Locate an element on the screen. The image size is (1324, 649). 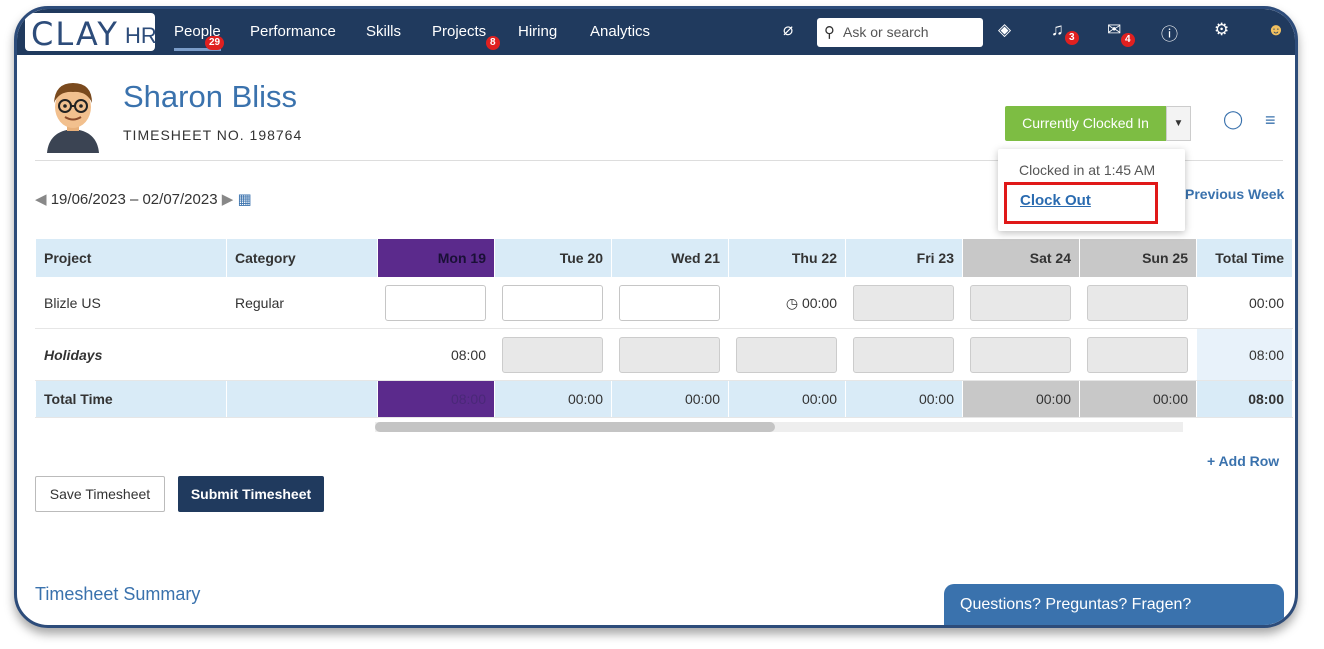
total-thu: 00:00 is located at coordinates (787, 399).